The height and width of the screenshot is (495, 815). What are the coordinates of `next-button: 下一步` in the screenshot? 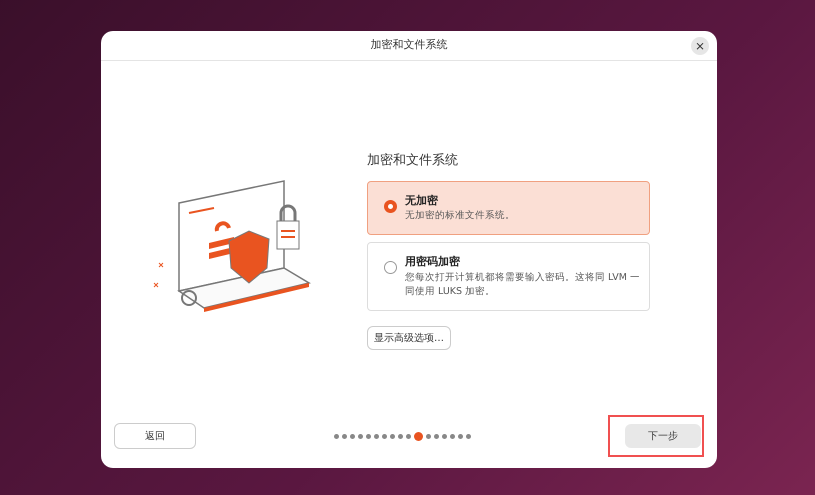 It's located at (663, 436).